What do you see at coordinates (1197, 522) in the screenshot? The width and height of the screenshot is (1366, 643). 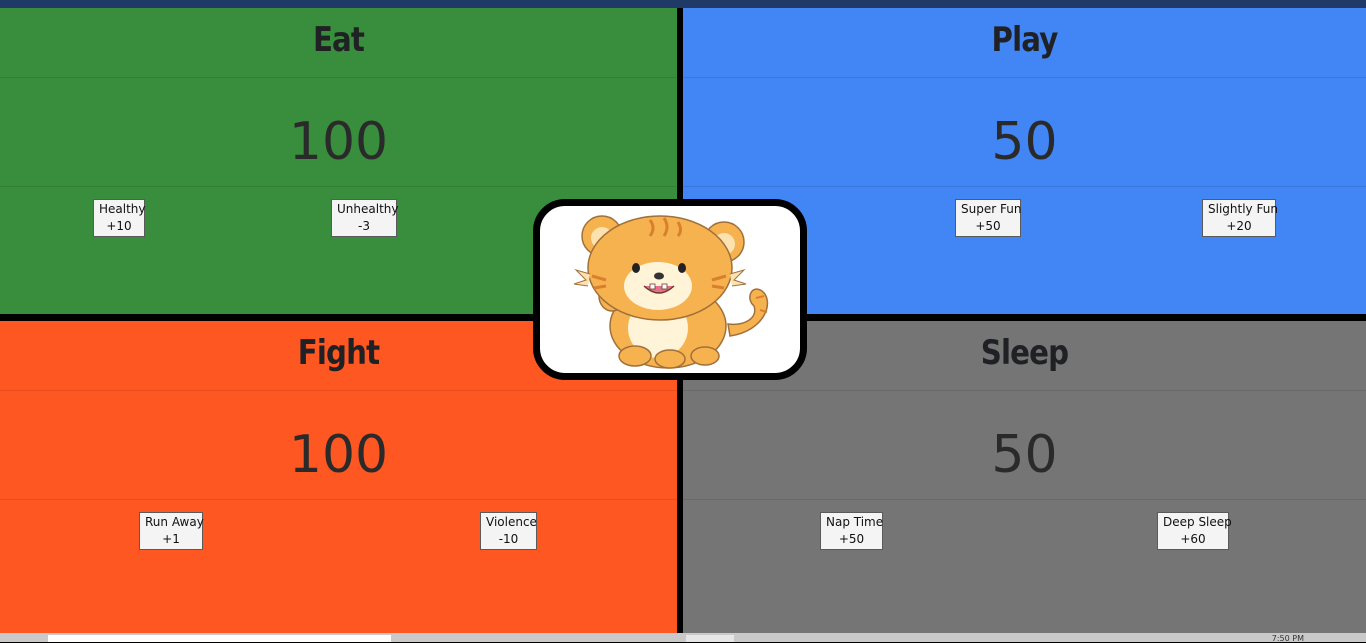 I see `deep-sleep-button-label: Deep Sleep` at bounding box center [1197, 522].